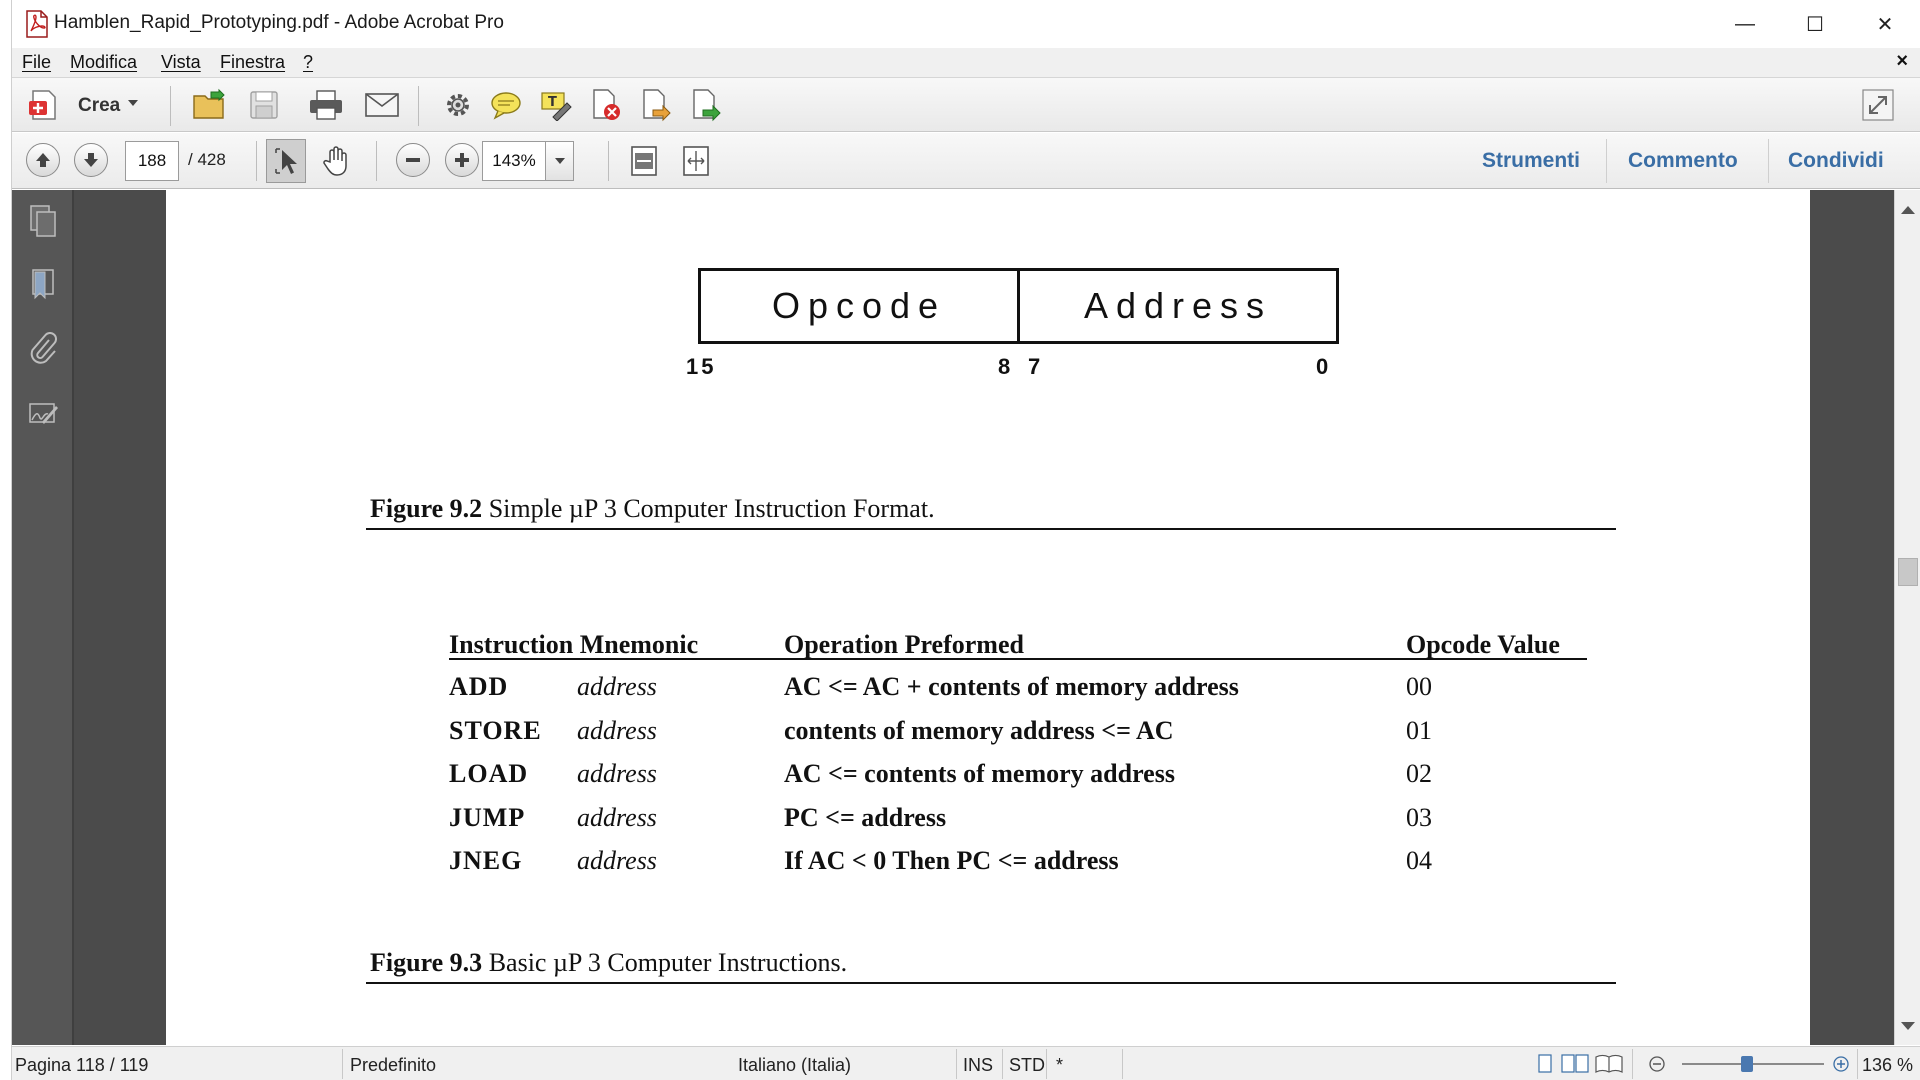 This screenshot has width=1920, height=1080. I want to click on menu-finestra: Finestra, so click(252, 62).